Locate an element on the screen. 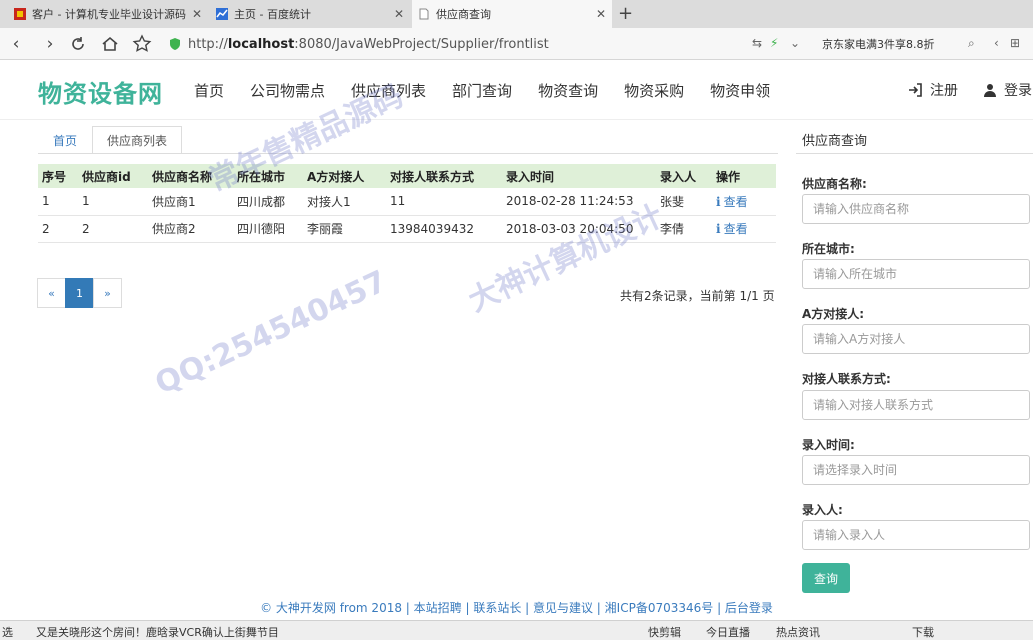  apps-grid-icon: ⊞ is located at coordinates (1015, 43).